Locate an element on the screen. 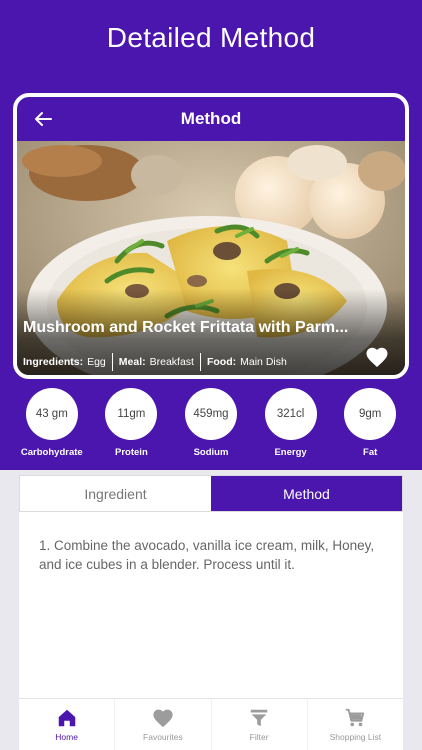 The image size is (422, 750). nutrient-sodium: 459mg Sodium is located at coordinates (211, 428).